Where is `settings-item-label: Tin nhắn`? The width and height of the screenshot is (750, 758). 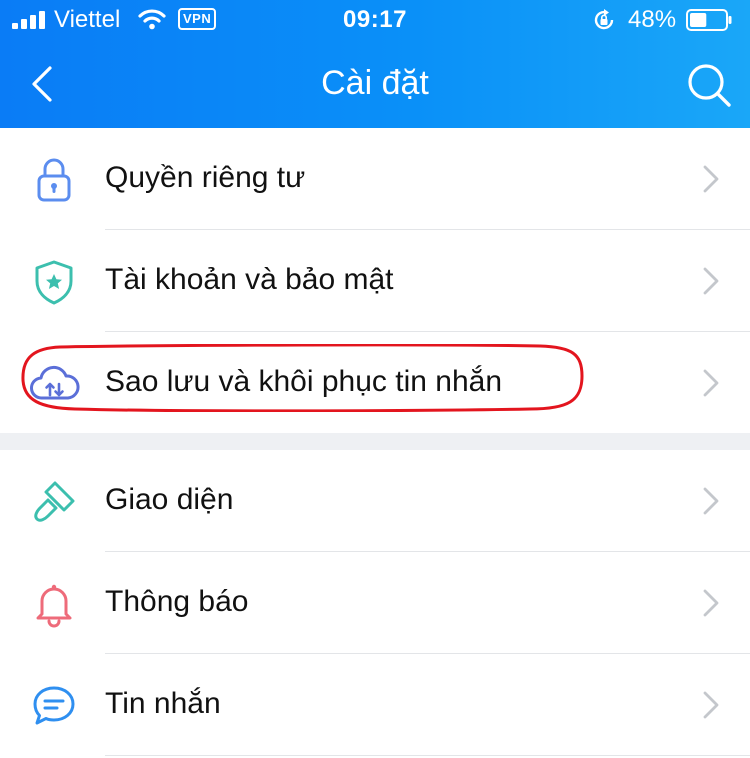 settings-item-label: Tin nhắn is located at coordinates (163, 703).